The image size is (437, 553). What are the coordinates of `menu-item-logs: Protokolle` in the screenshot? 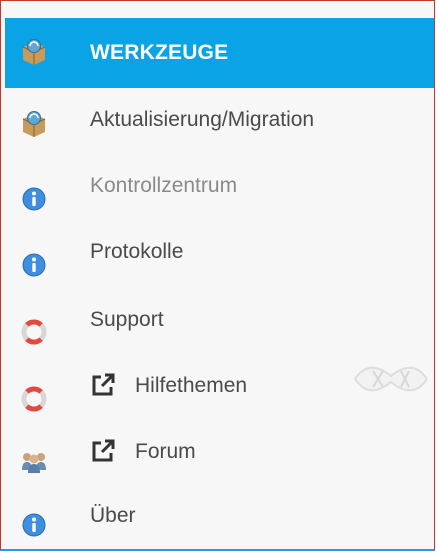 It's located at (219, 253).